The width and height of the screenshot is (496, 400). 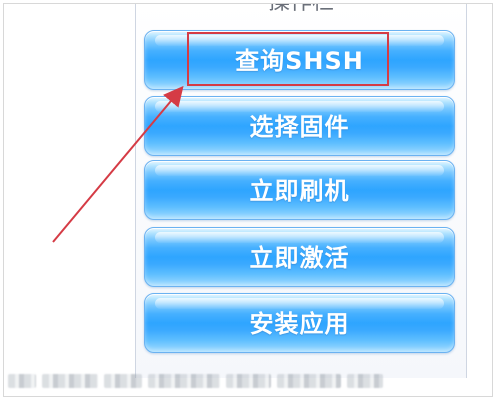 I want to click on install-app-button: 安装应用, so click(x=299, y=323).